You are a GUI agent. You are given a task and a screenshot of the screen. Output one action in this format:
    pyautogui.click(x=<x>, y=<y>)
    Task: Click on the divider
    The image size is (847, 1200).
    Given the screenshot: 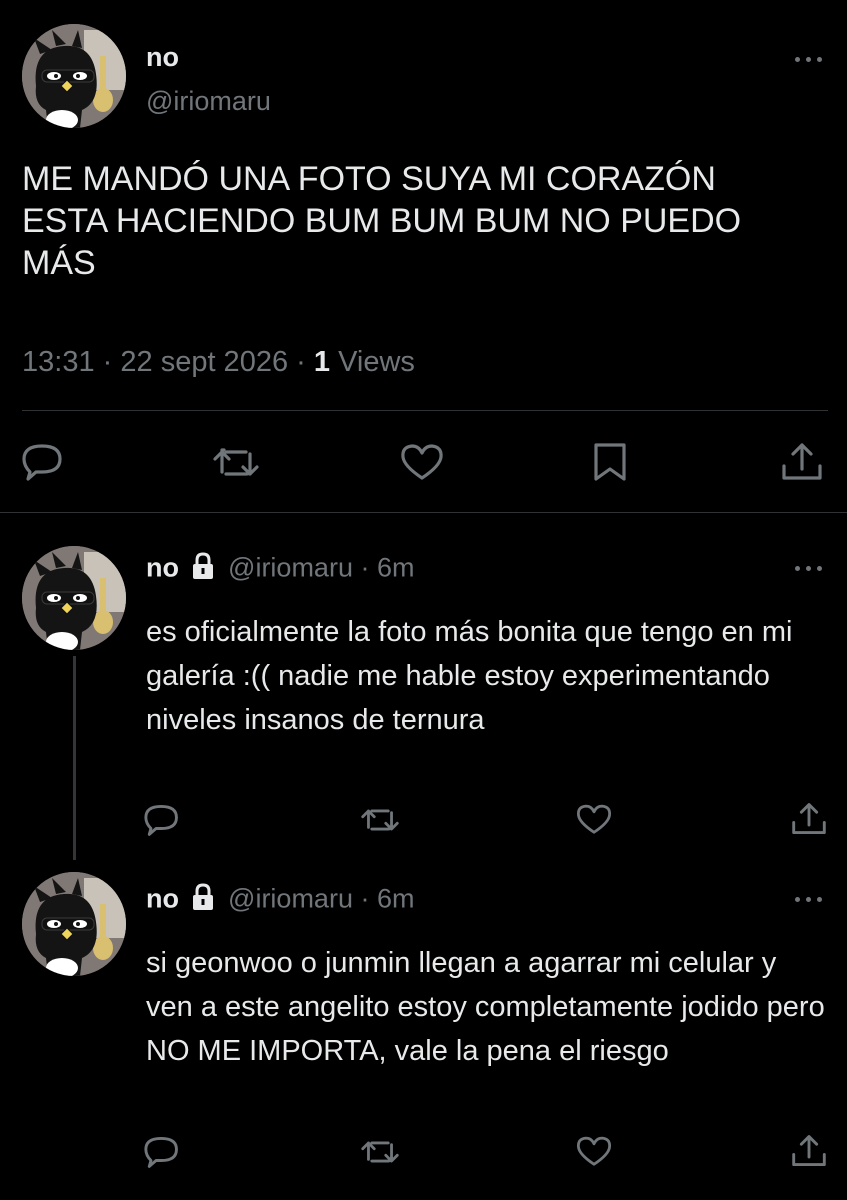 What is the action you would take?
    pyautogui.click(x=425, y=410)
    